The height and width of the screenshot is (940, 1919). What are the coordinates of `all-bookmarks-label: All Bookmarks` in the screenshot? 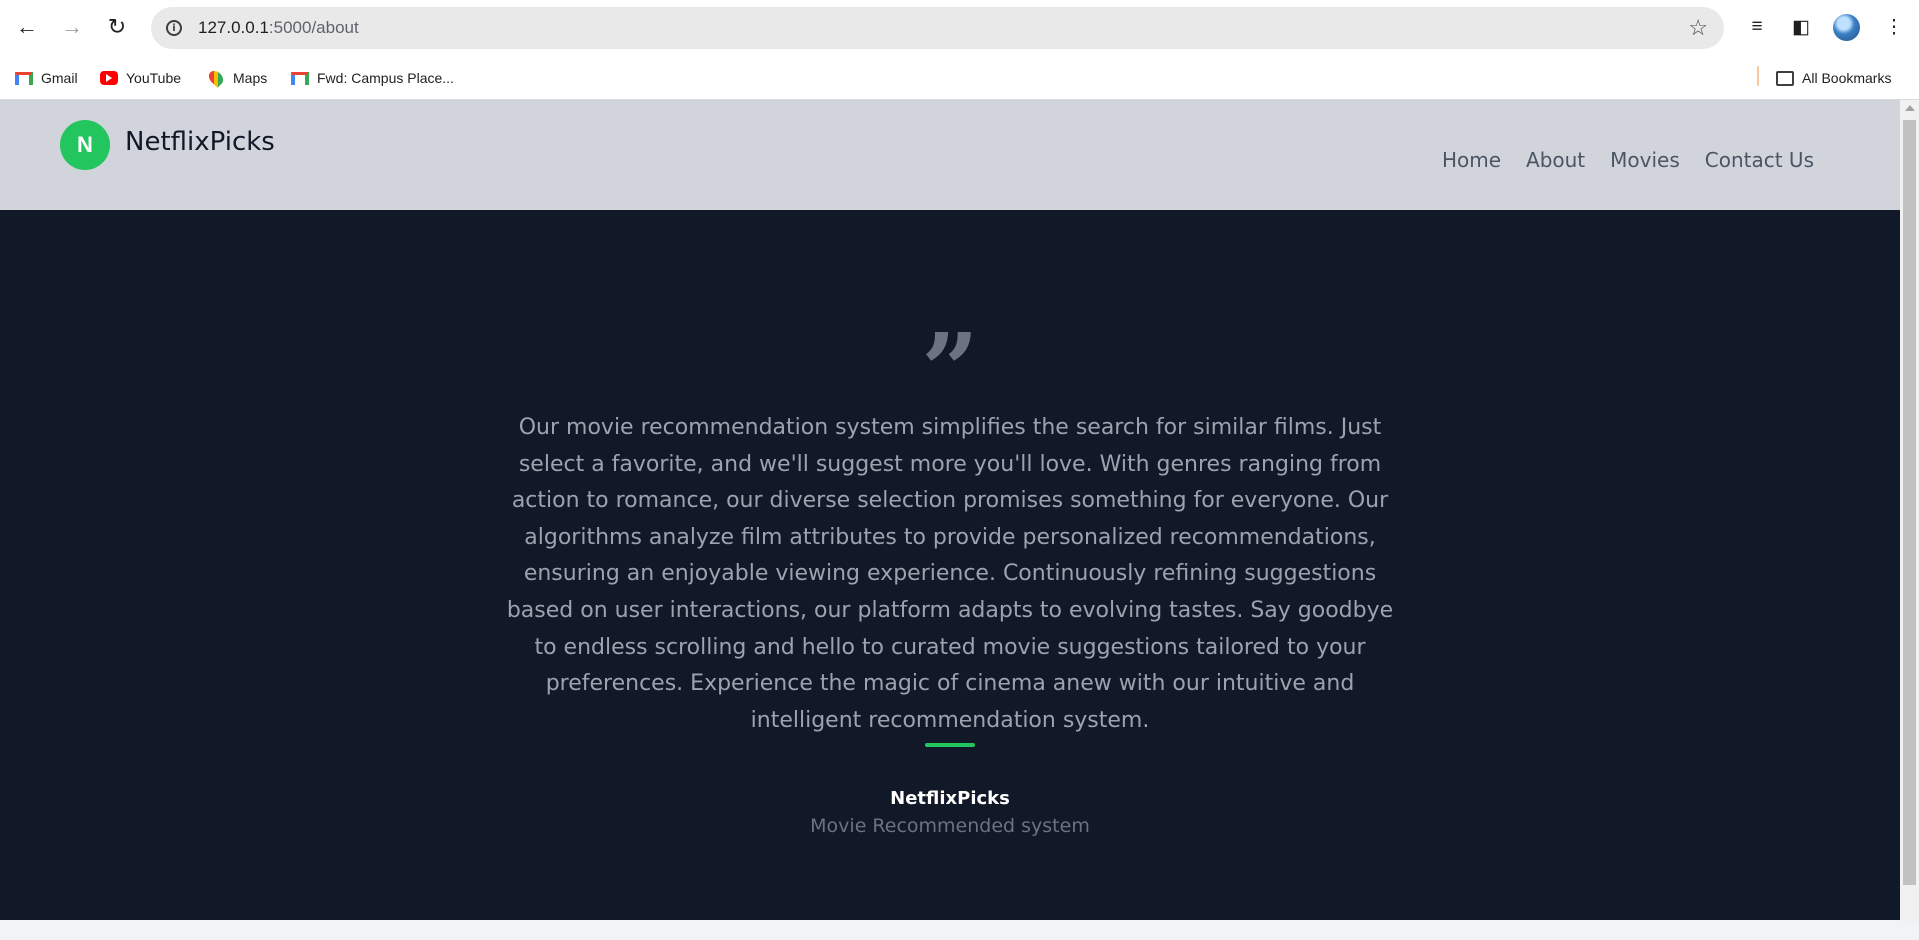 It's located at (1847, 78).